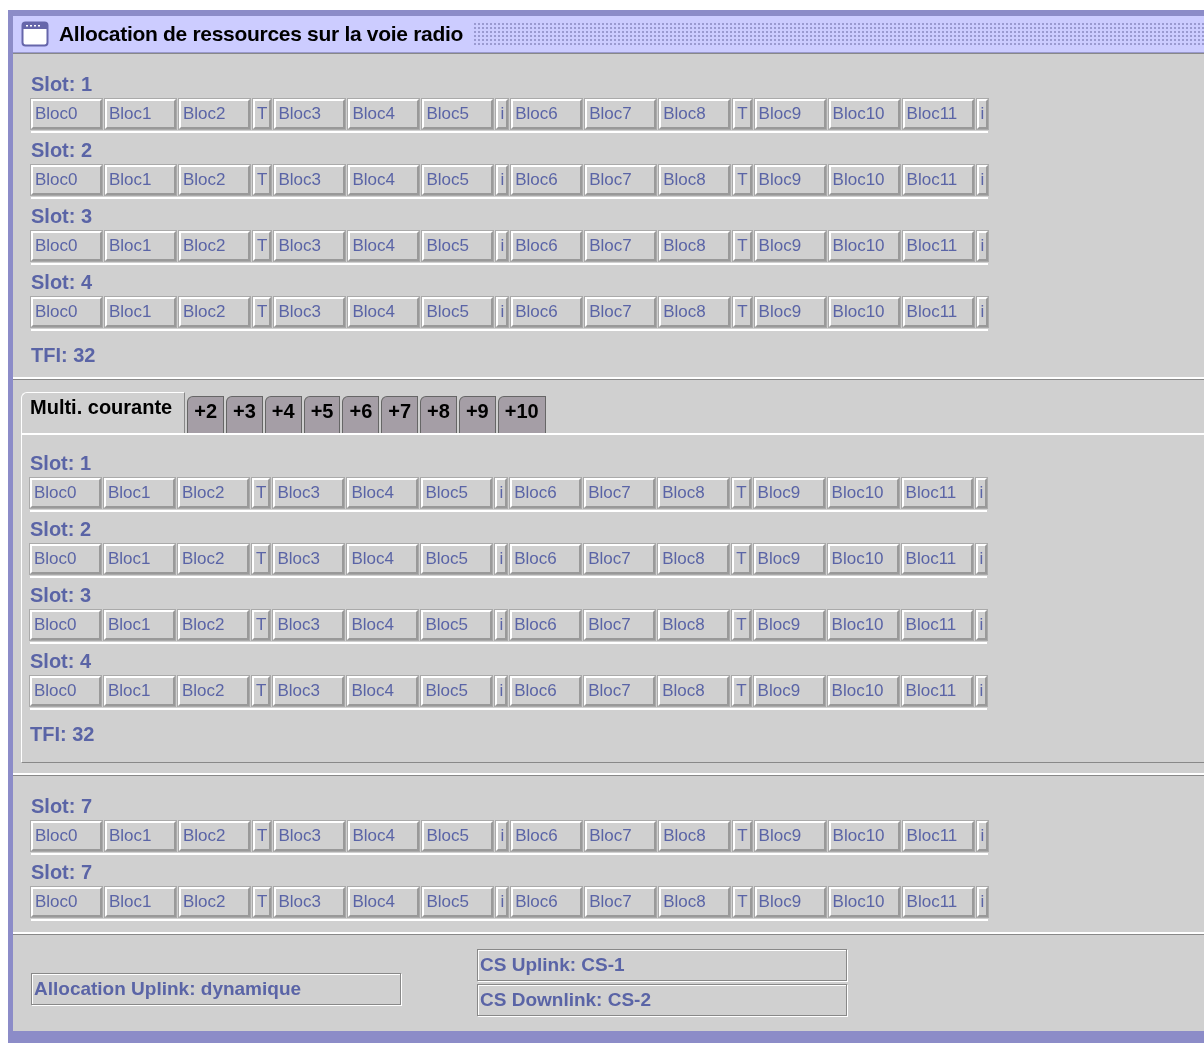  Describe the element at coordinates (438, 414) in the screenshot. I see `tab: +8` at that location.